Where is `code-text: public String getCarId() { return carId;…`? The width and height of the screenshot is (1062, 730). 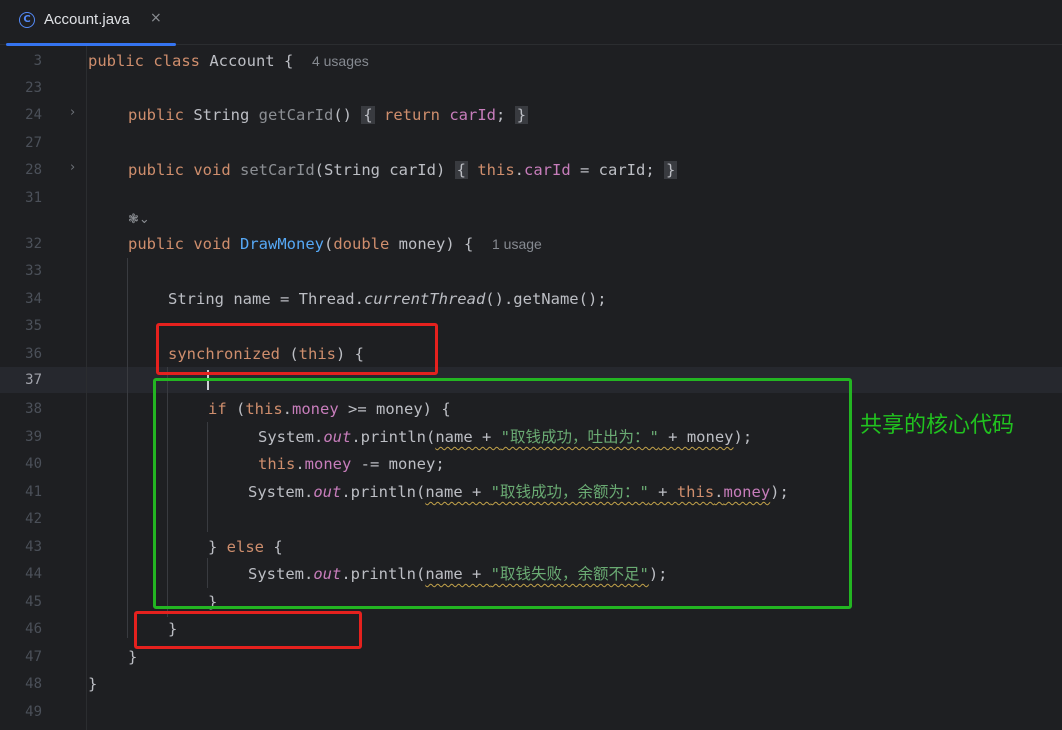 code-text: public String getCarId() { return carId;… is located at coordinates (328, 115).